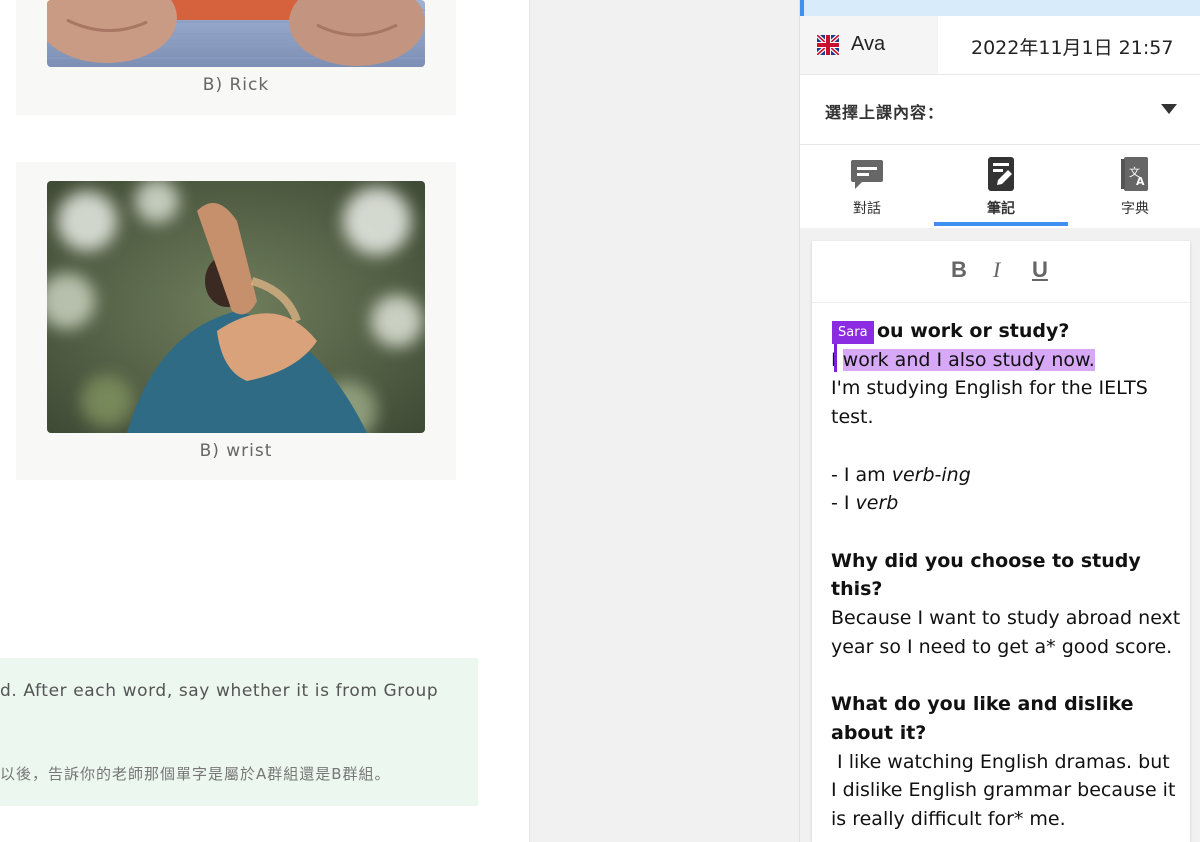 This screenshot has width=1200, height=842. I want to click on underline-button: U, so click(1040, 270).